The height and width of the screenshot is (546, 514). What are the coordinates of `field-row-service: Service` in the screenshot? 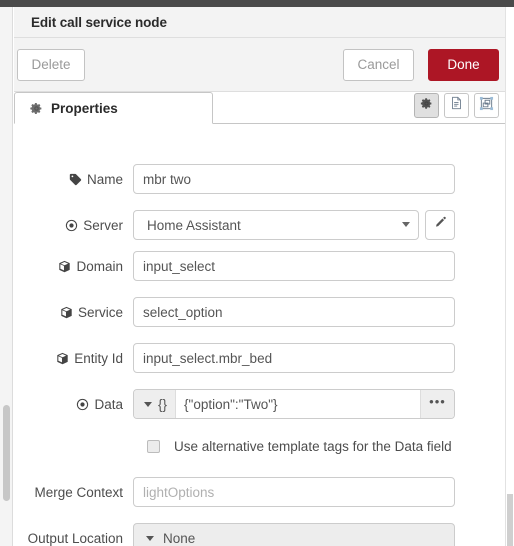 It's located at (259, 312).